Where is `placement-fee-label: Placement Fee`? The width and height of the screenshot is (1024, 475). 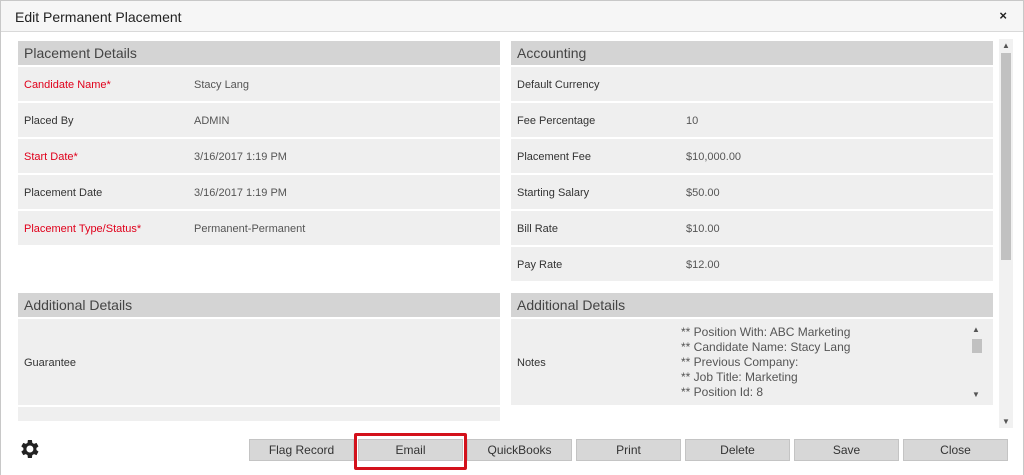 placement-fee-label: Placement Fee is located at coordinates (554, 157).